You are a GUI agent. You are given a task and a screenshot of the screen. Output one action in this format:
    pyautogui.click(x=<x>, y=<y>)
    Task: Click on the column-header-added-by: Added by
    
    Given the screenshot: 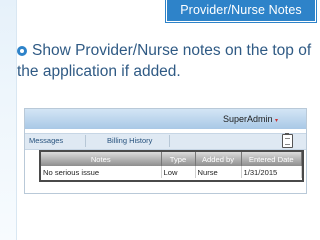 What is the action you would take?
    pyautogui.click(x=218, y=159)
    